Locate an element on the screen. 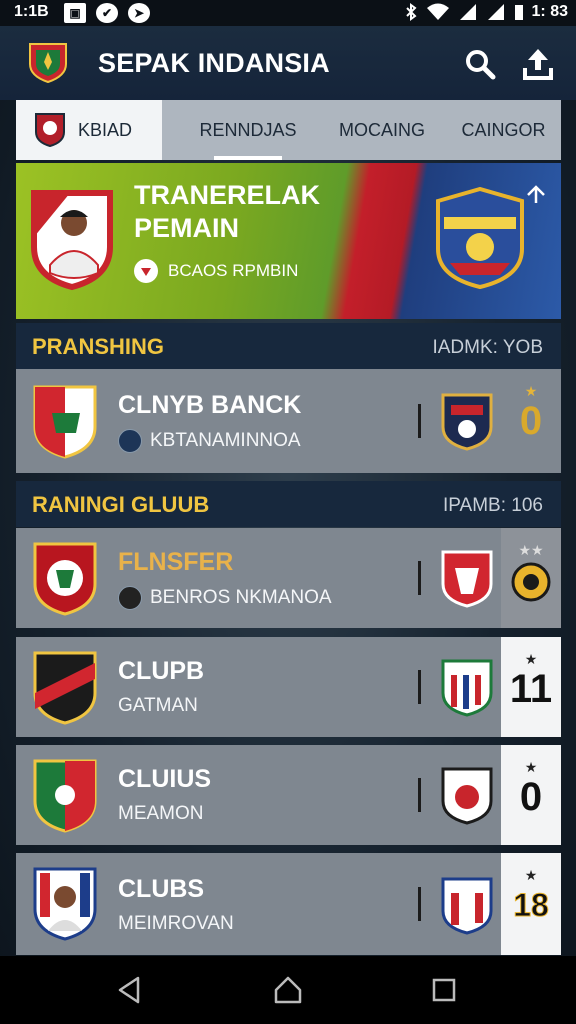  star-icon: ★★ is located at coordinates (531, 550).